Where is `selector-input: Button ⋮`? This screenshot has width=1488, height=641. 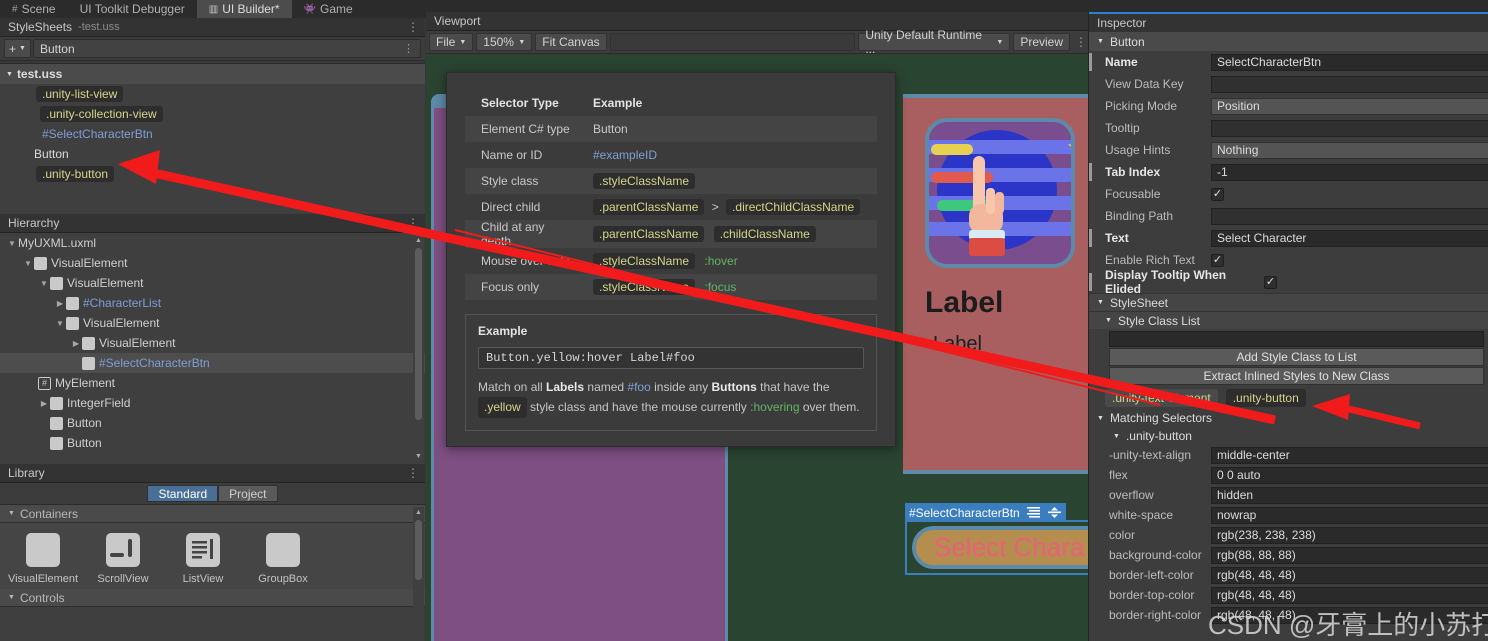 selector-input: Button ⋮ is located at coordinates (226, 48).